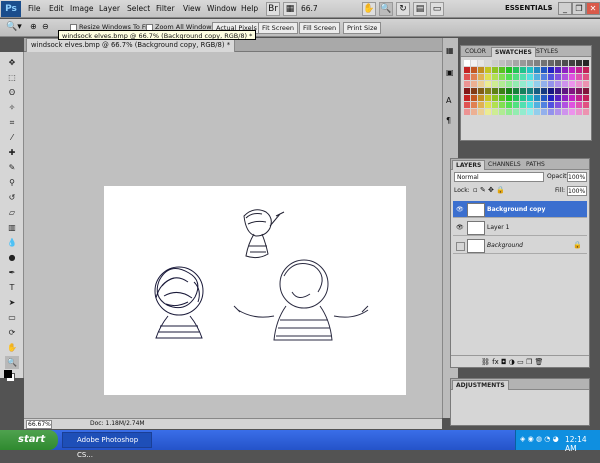 Image resolution: width=600 pixels, height=463 pixels. I want to click on layer-row-background: Background 🔒, so click(520, 245).